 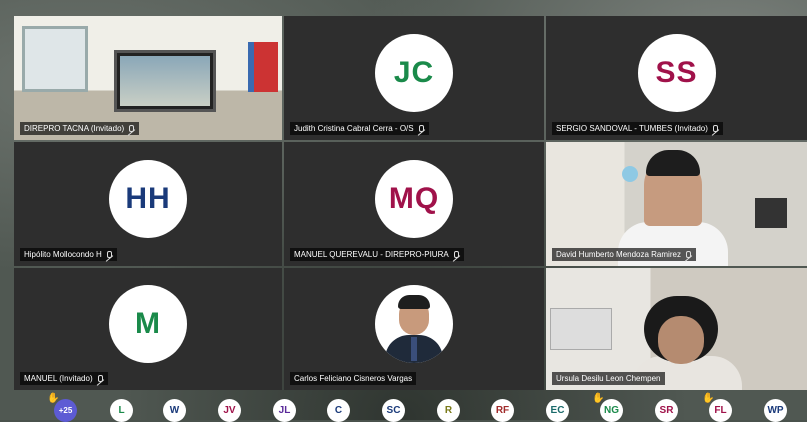 I want to click on participant-chip: R, so click(x=448, y=410).